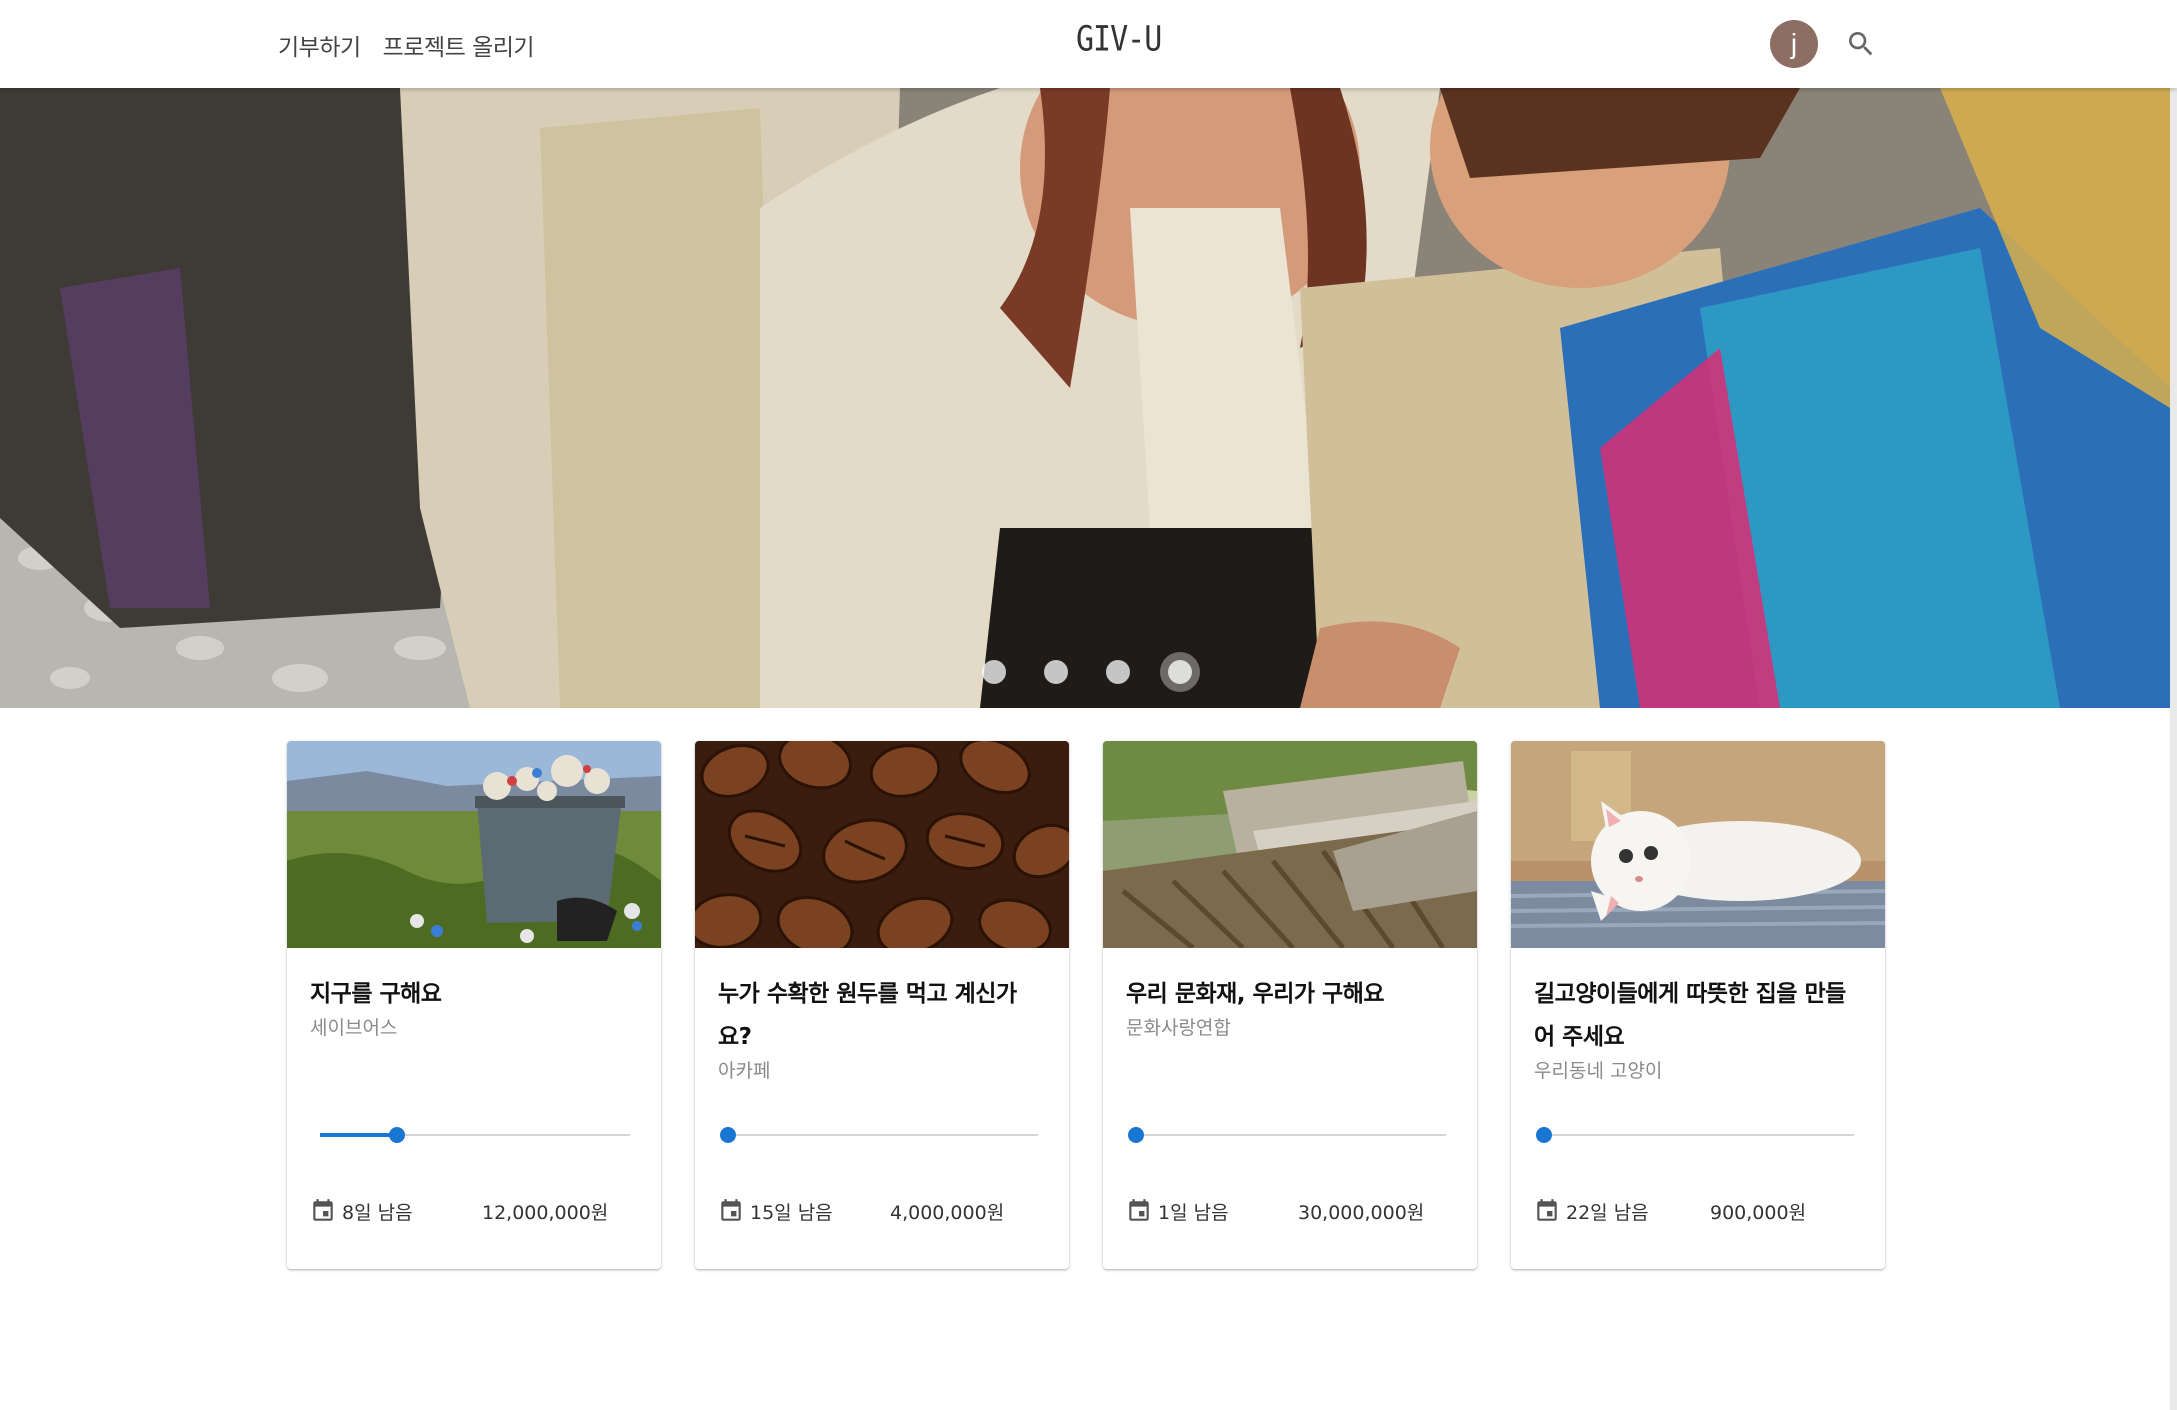 Image resolution: width=2177 pixels, height=1410 pixels. What do you see at coordinates (459, 45) in the screenshot?
I see `nav-upload-project-link: 프로젝트 올리기` at bounding box center [459, 45].